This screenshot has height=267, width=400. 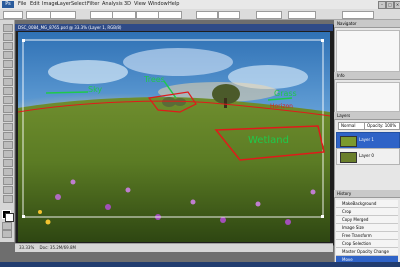 What do you see at coordinates (24, 247) in the screenshot?
I see `zoom-level: 33.33%` at bounding box center [24, 247].